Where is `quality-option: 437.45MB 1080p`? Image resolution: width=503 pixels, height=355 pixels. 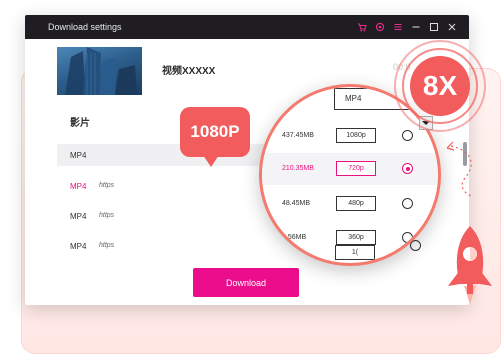
quality-option: 437.45MB 1080p is located at coordinates (350, 136).